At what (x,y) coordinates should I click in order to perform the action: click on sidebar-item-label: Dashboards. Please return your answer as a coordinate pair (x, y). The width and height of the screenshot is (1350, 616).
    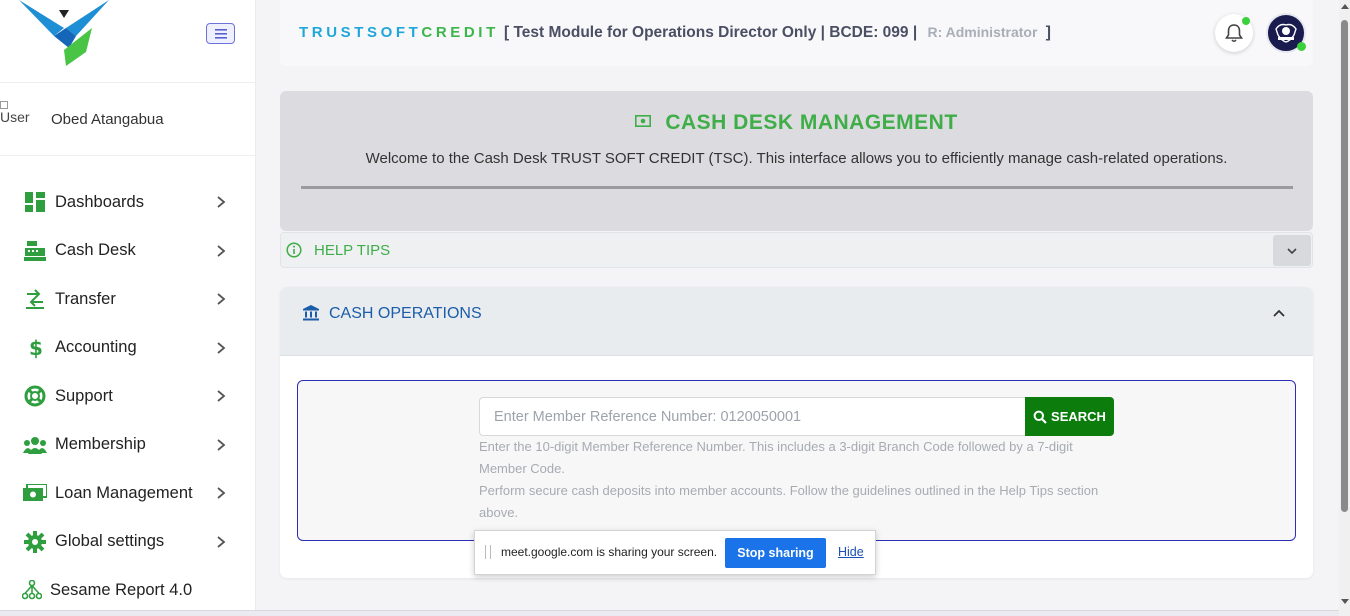
    Looking at the image, I should click on (99, 201).